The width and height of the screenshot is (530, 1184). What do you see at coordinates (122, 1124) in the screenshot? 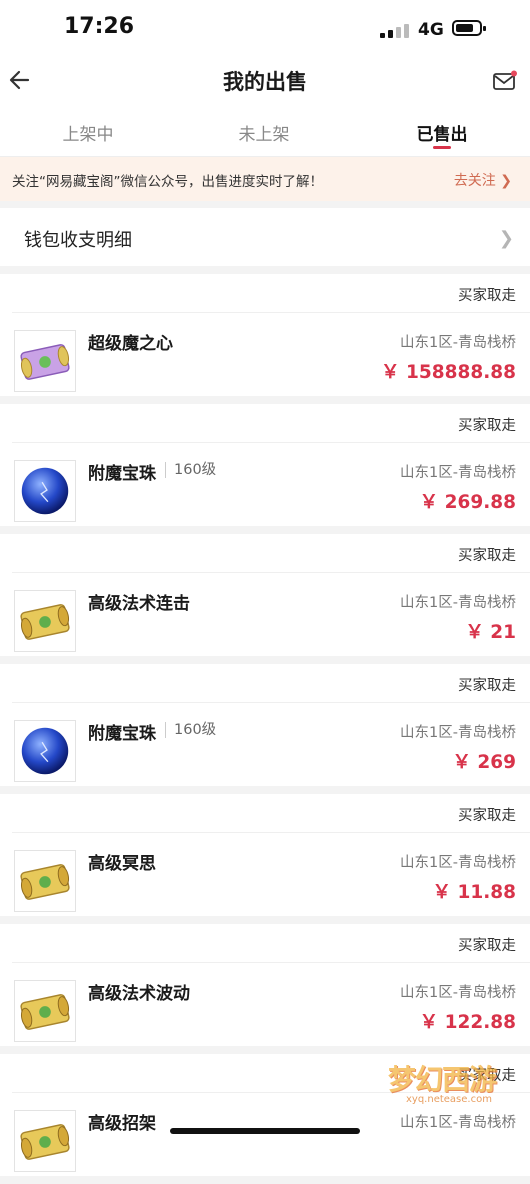
I see `item-name: 高级招架` at bounding box center [122, 1124].